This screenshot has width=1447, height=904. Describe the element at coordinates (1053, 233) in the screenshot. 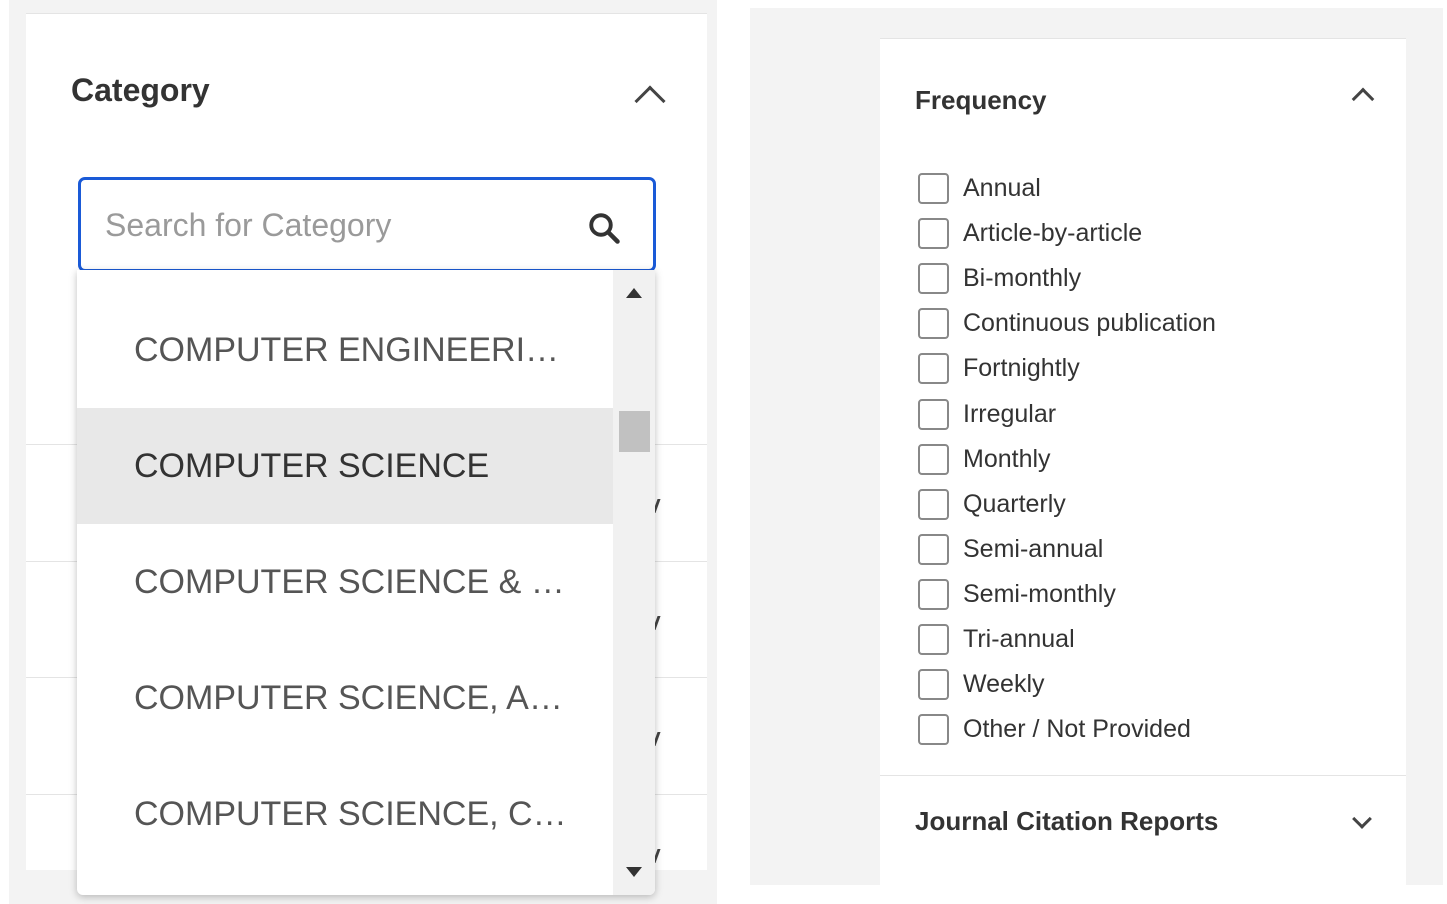

I see `frequency-option-label: Article-by-article` at that location.